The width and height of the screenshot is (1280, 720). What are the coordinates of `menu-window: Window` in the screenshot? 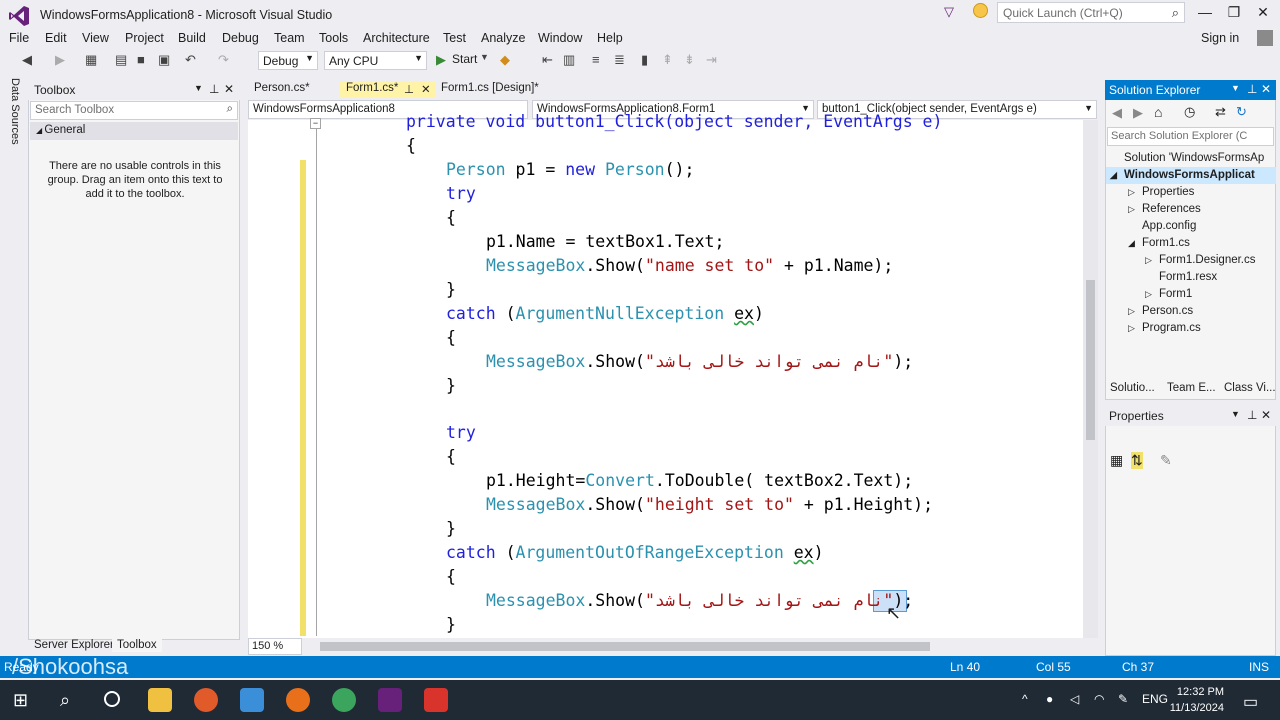 It's located at (560, 38).